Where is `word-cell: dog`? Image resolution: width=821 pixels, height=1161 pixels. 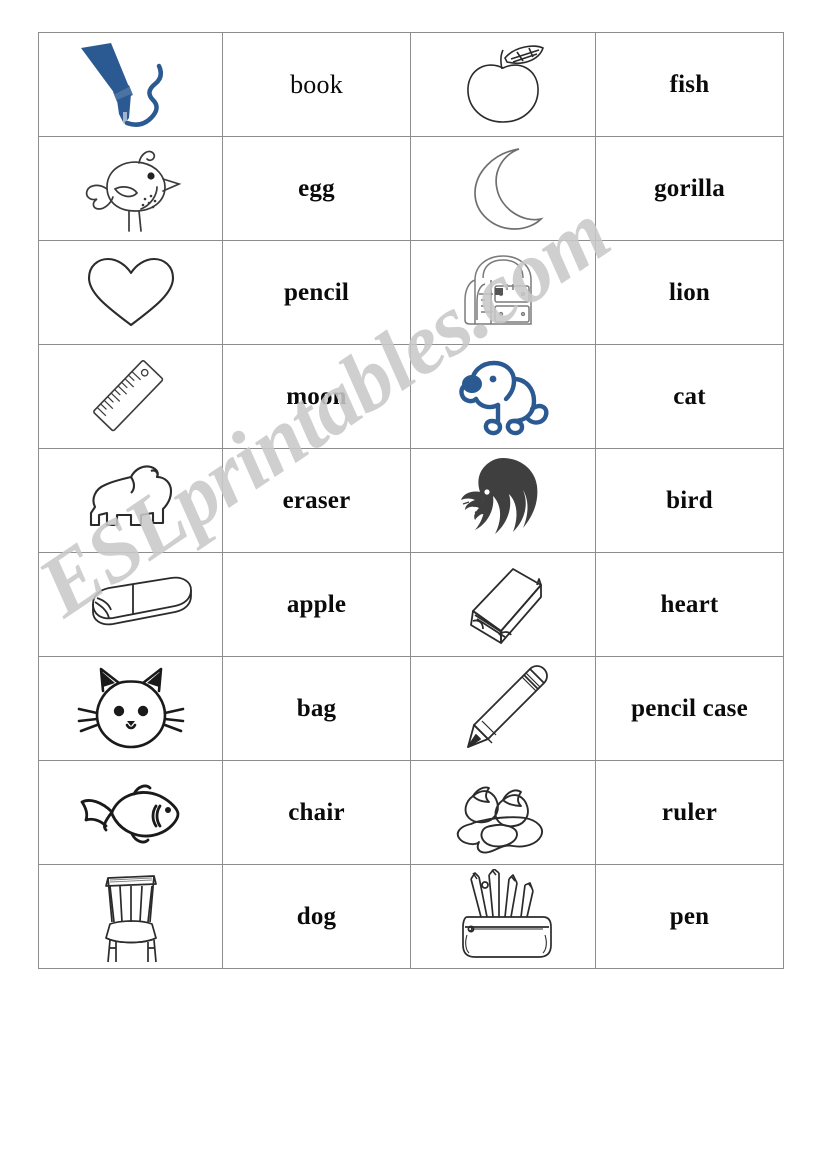 word-cell: dog is located at coordinates (316, 916).